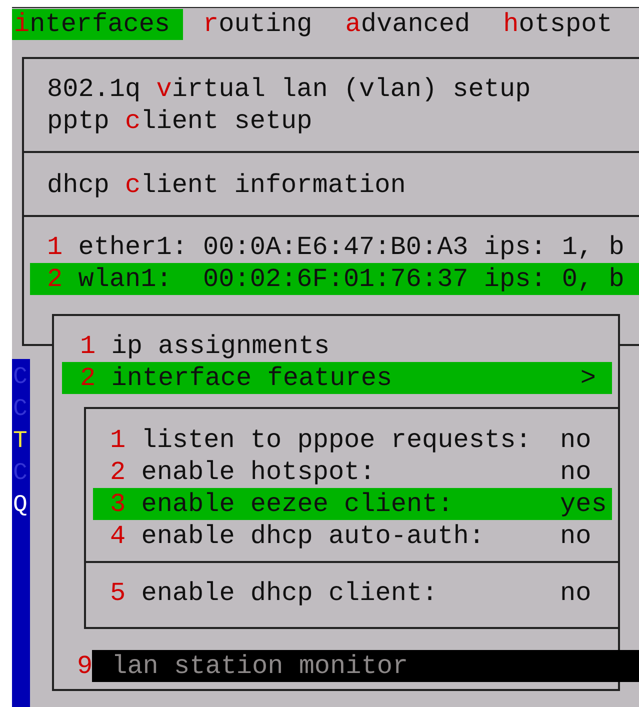 The height and width of the screenshot is (707, 639). I want to click on menu-item: 1 listen to pppoe requests: no, so click(352, 440).